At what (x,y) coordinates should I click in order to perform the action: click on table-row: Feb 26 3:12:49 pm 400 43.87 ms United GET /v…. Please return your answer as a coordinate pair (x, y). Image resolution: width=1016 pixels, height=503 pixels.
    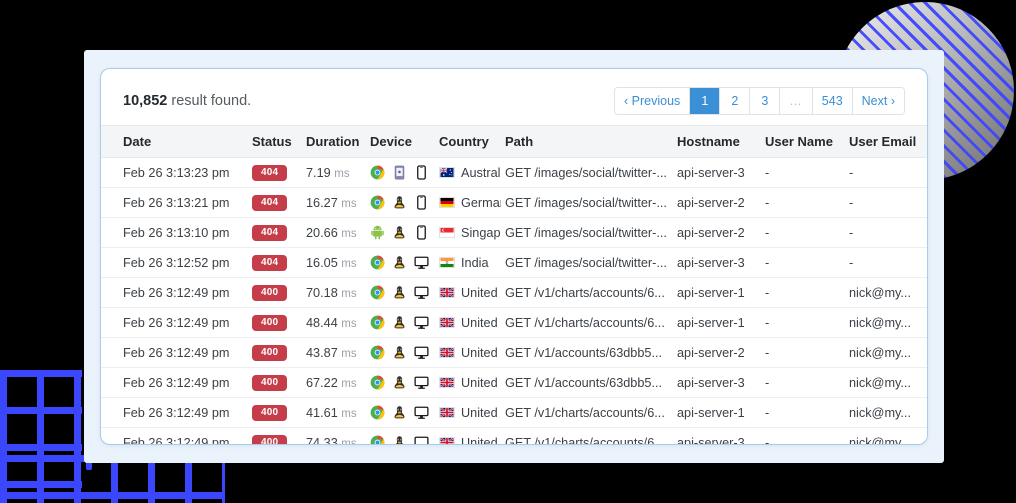
    Looking at the image, I should click on (514, 352).